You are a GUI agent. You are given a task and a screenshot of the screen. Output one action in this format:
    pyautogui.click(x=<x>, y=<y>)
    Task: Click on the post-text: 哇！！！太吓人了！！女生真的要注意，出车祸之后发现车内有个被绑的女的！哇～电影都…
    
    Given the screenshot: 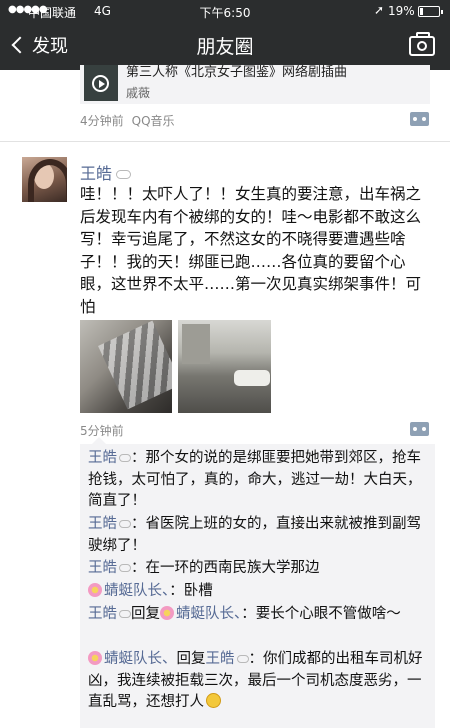 What is the action you would take?
    pyautogui.click(x=251, y=250)
    